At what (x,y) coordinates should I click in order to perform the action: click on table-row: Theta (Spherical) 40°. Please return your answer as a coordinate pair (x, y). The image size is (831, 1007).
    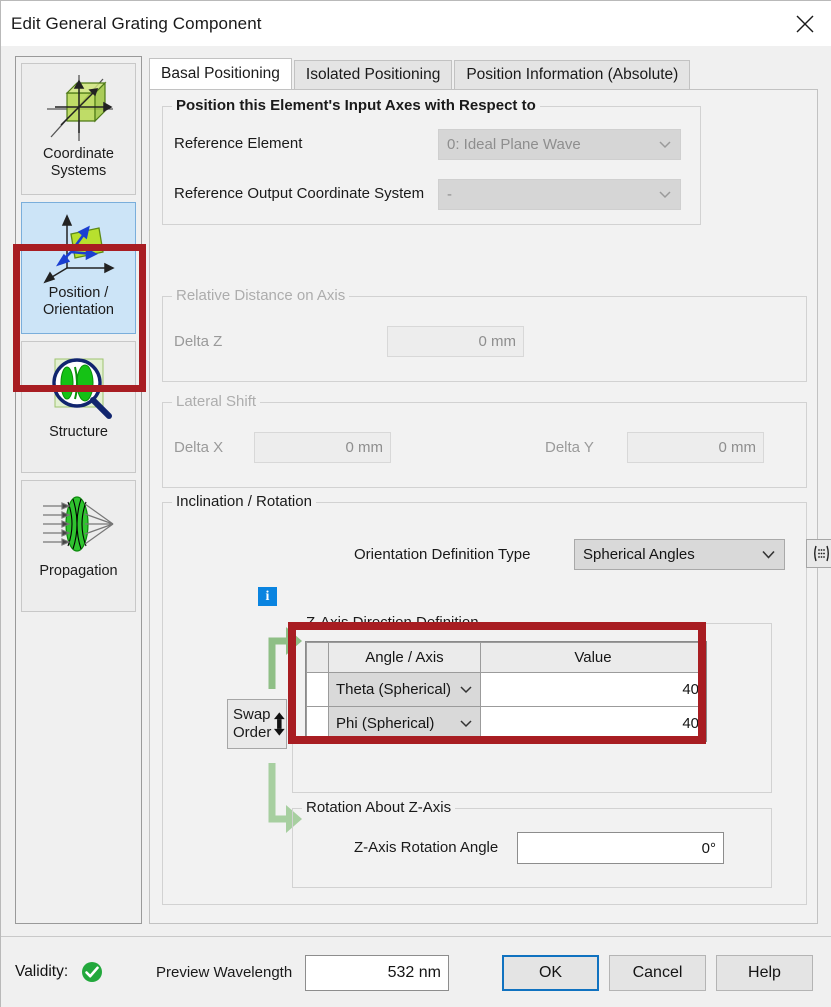
    Looking at the image, I should click on (506, 689).